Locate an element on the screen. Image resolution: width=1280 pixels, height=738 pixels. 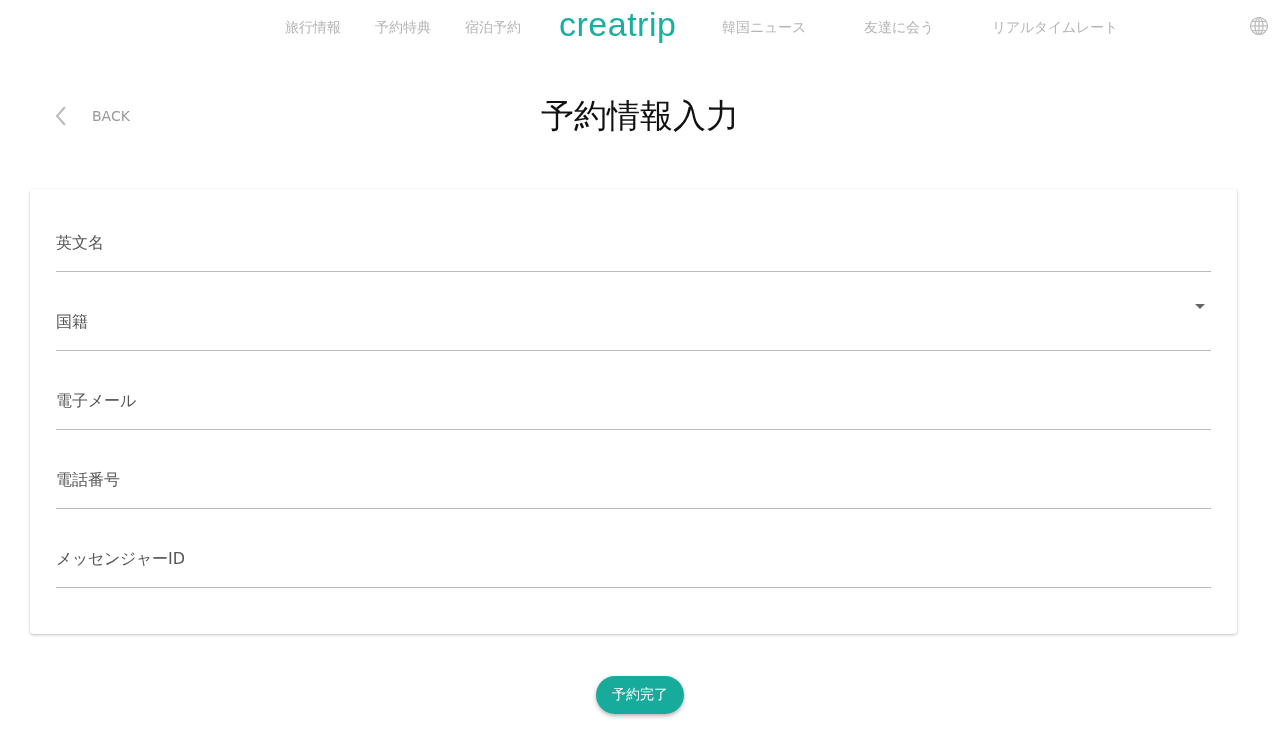
back-icon is located at coordinates (61, 116).